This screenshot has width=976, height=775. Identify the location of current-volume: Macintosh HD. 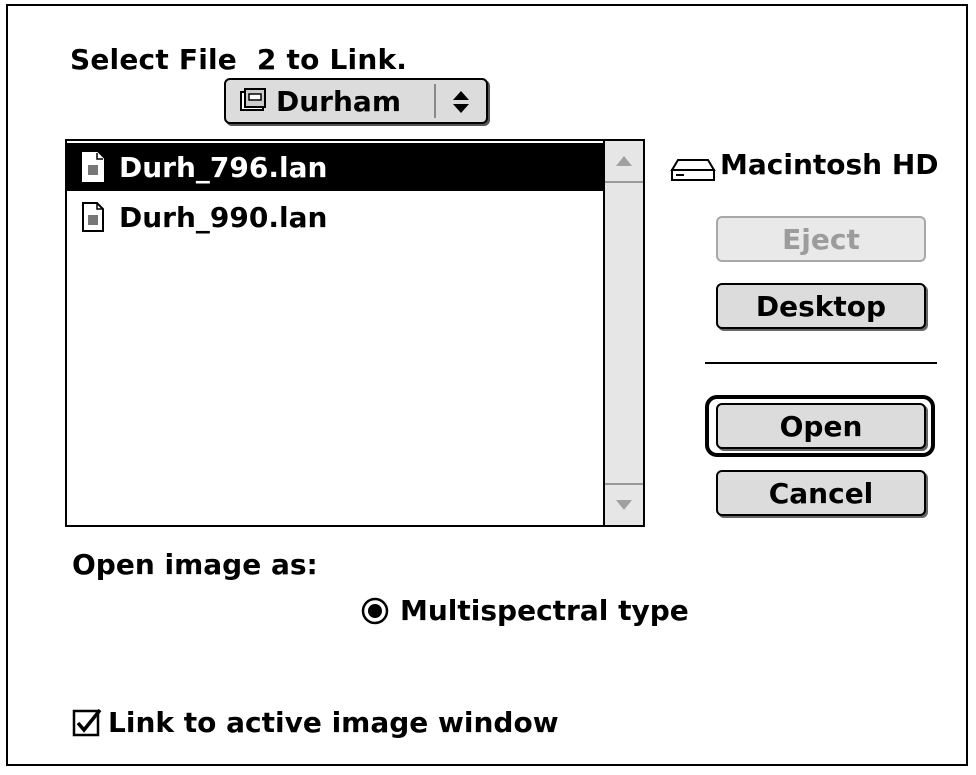
(804, 164).